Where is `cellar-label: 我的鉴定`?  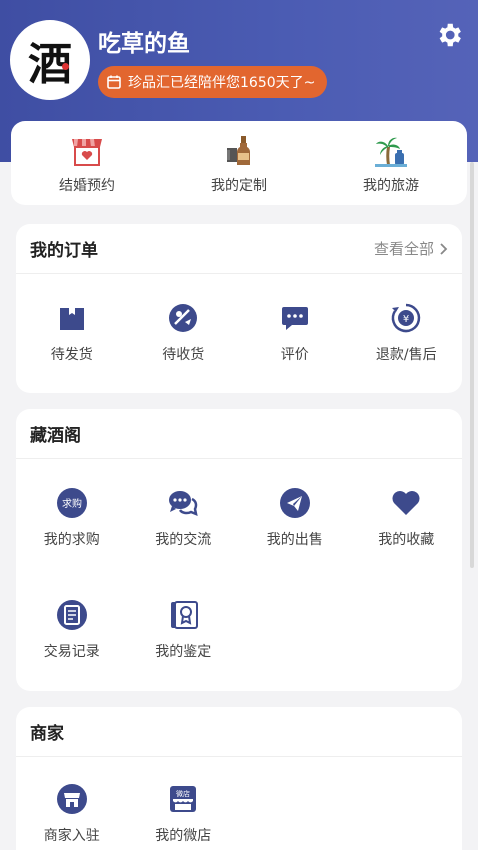
cellar-label: 我的鉴定 is located at coordinates (183, 652).